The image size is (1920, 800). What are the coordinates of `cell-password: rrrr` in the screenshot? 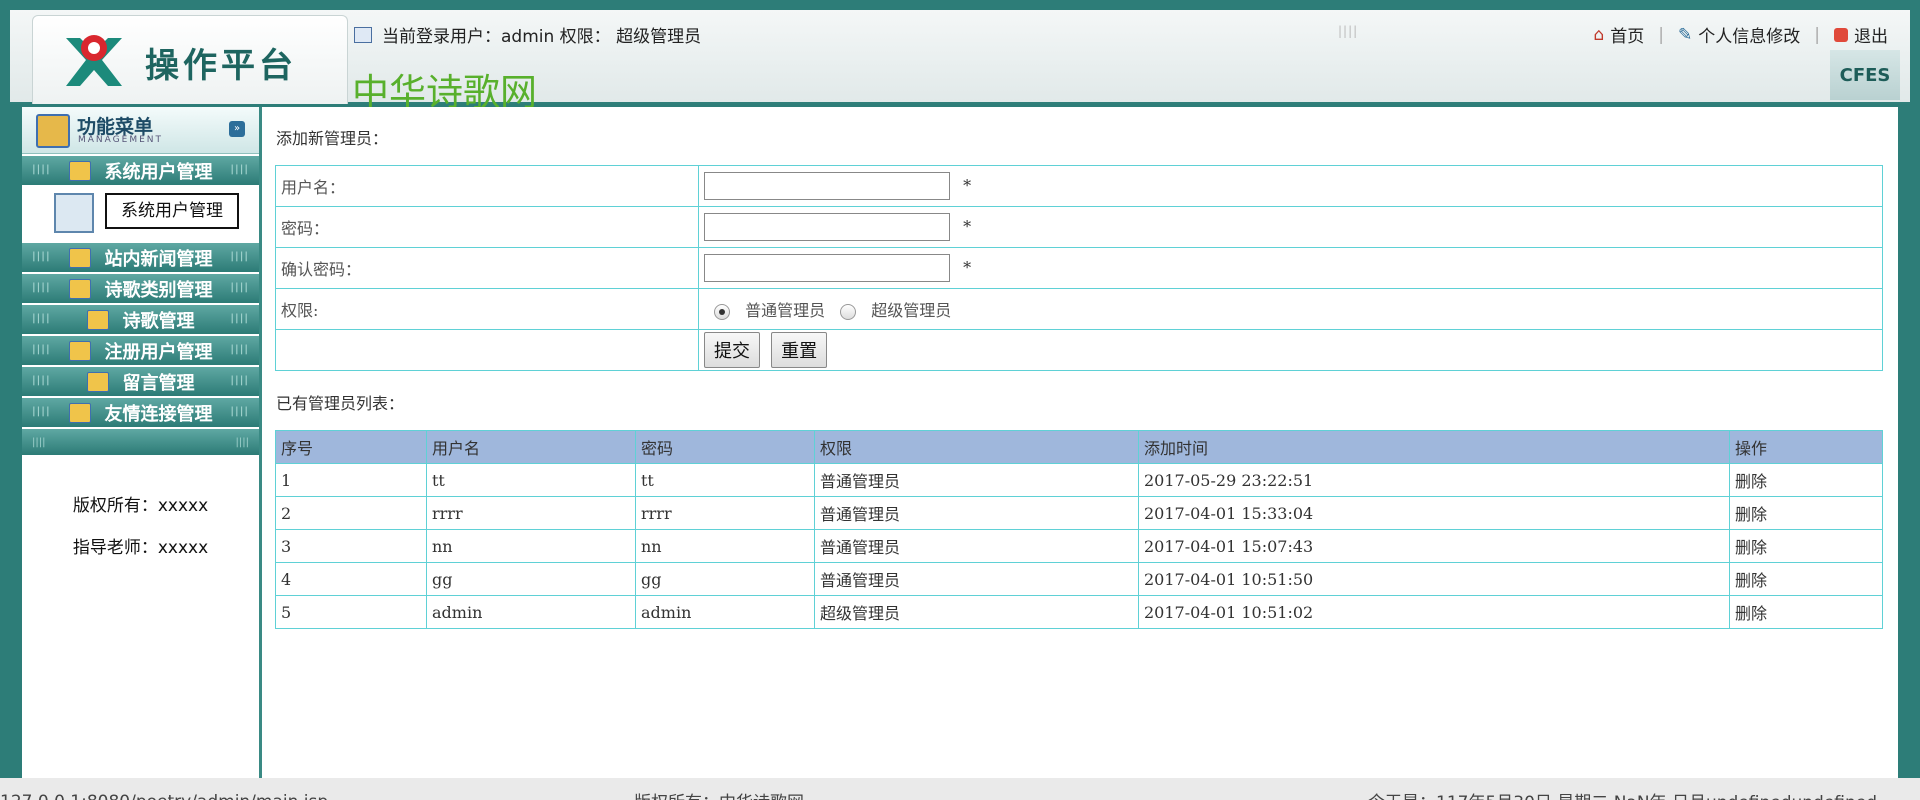 It's located at (725, 513).